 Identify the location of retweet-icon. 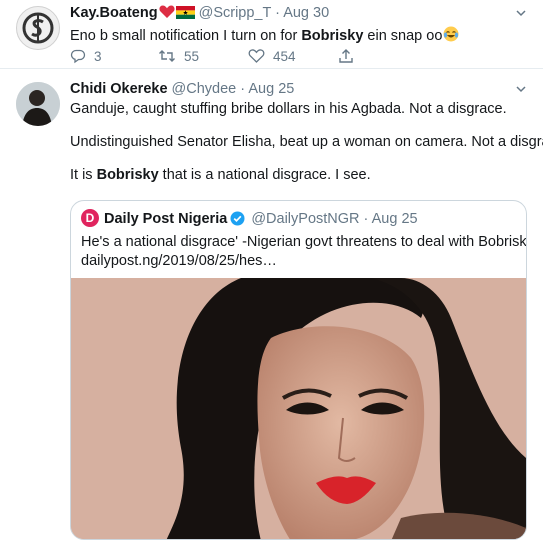
(167, 56).